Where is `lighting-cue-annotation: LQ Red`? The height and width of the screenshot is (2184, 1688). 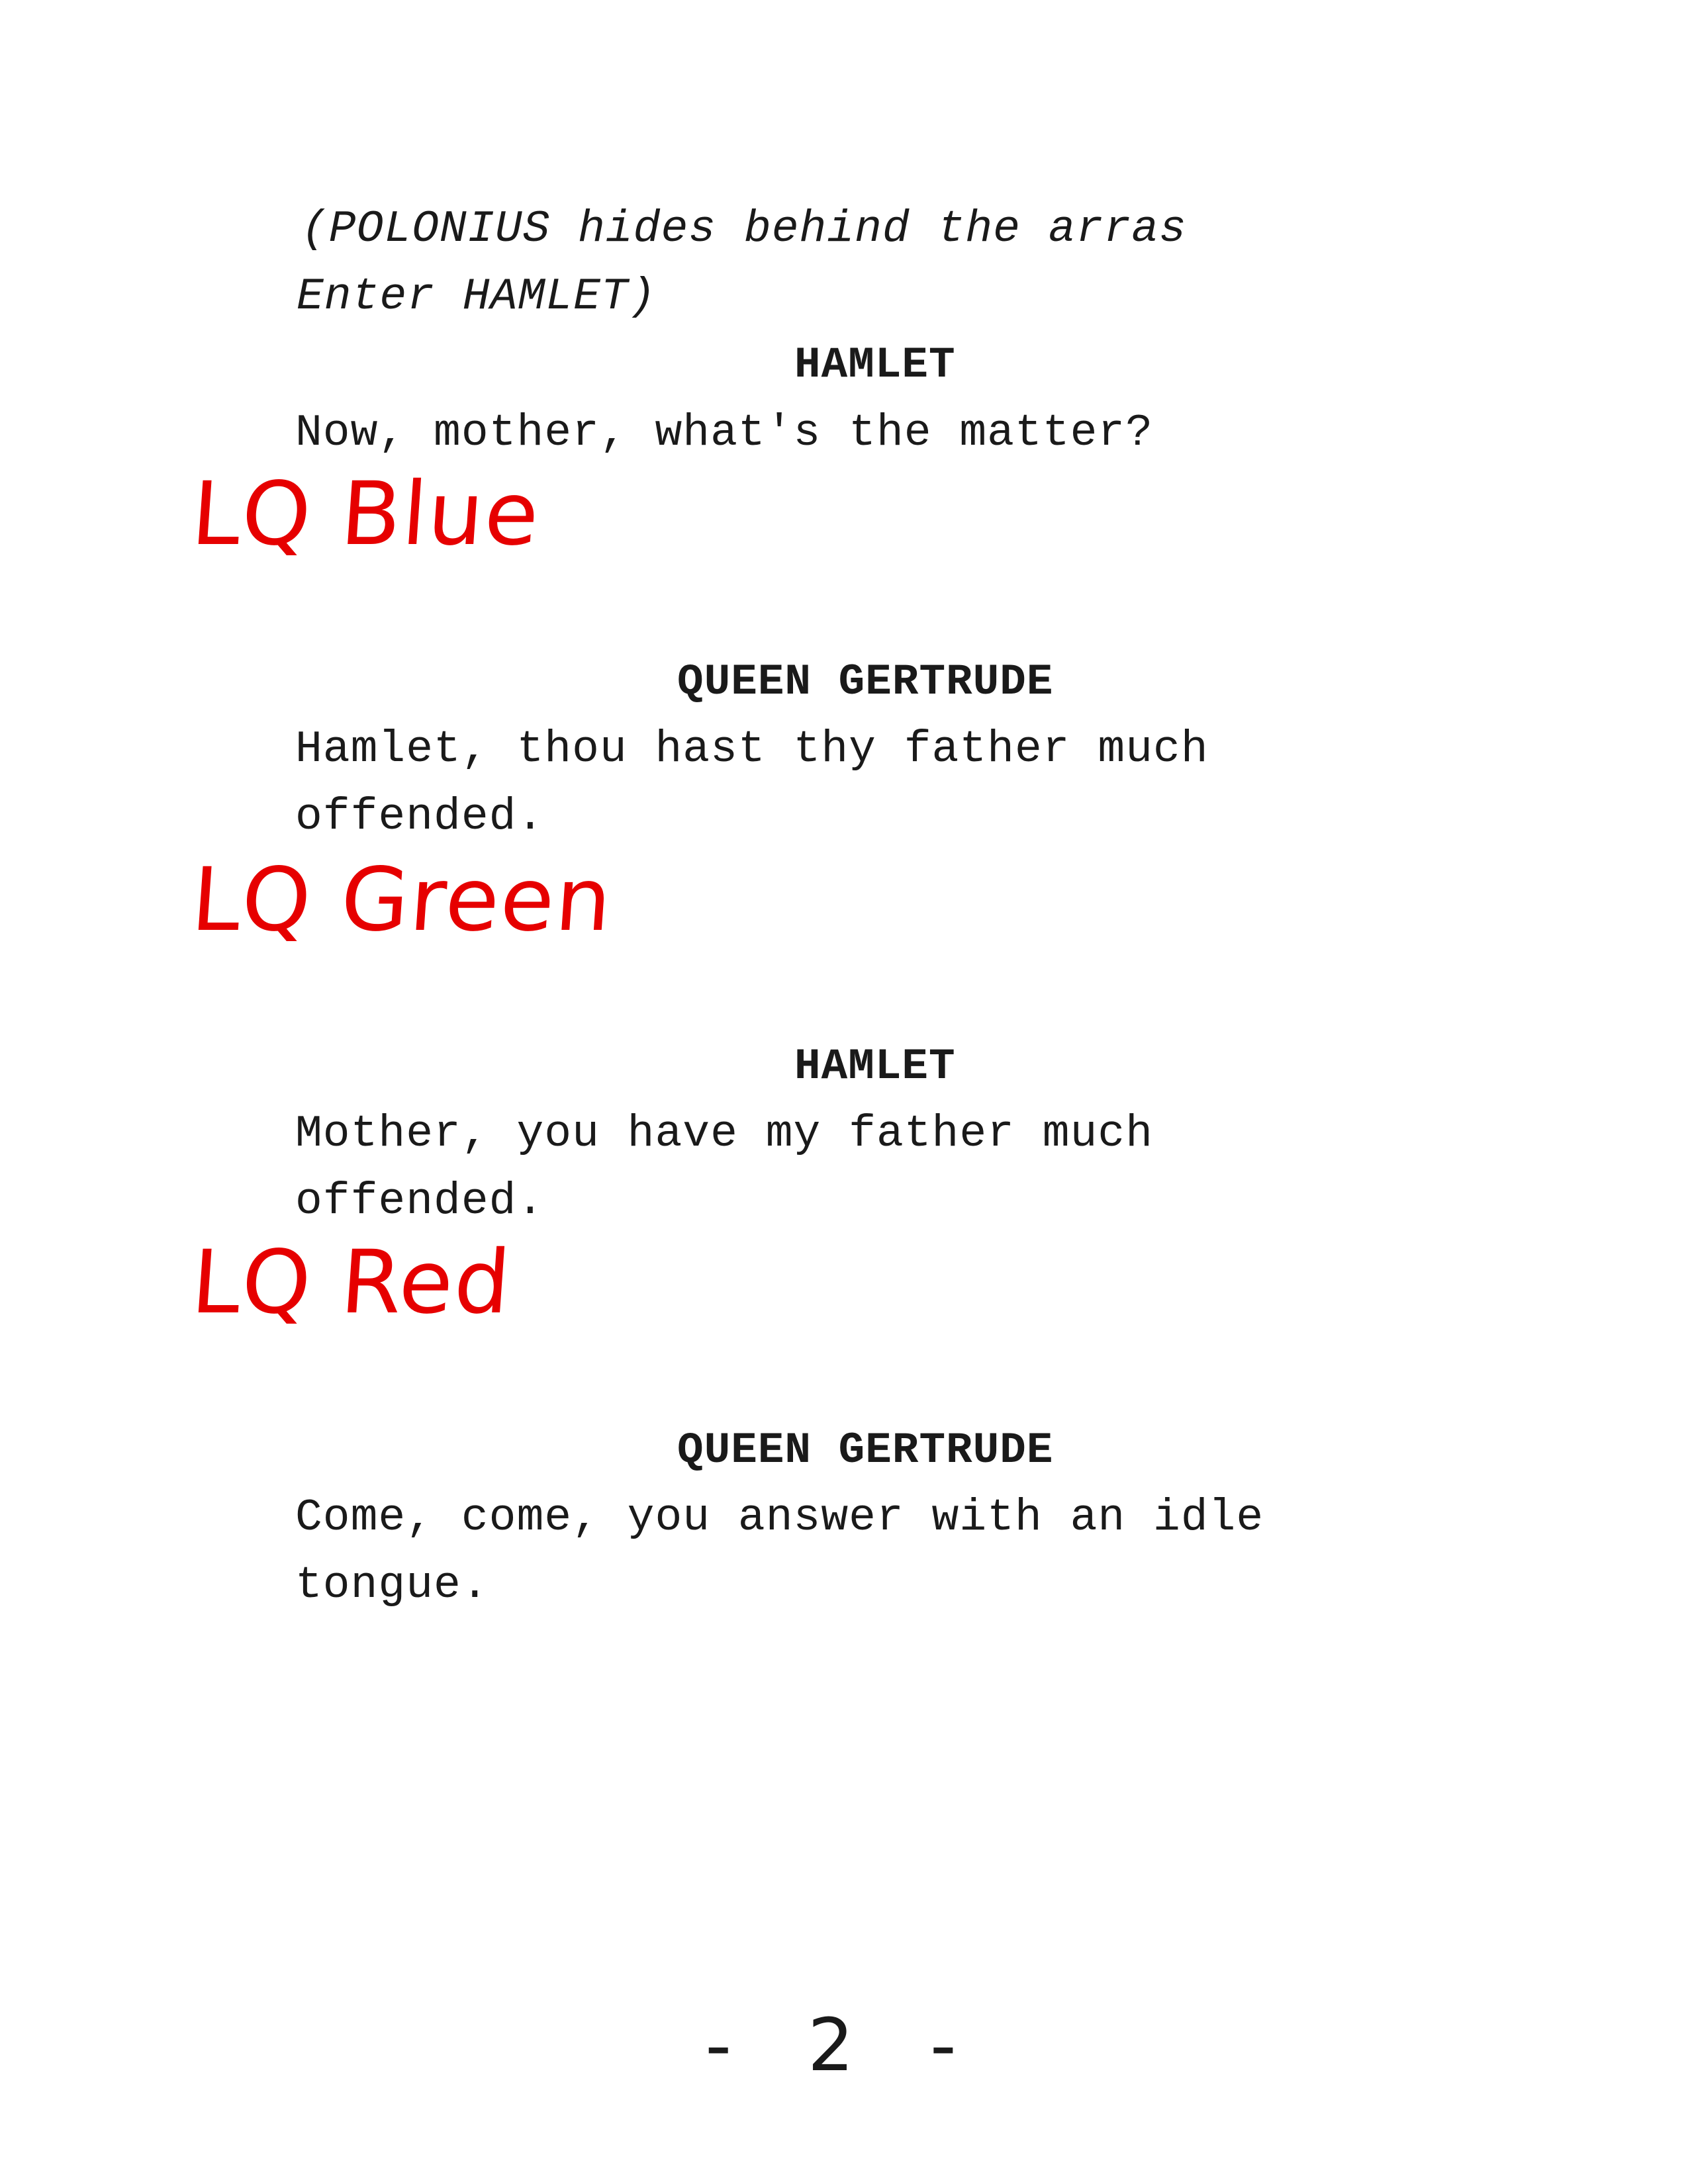
lighting-cue-annotation: LQ Red is located at coordinates (351, 1283).